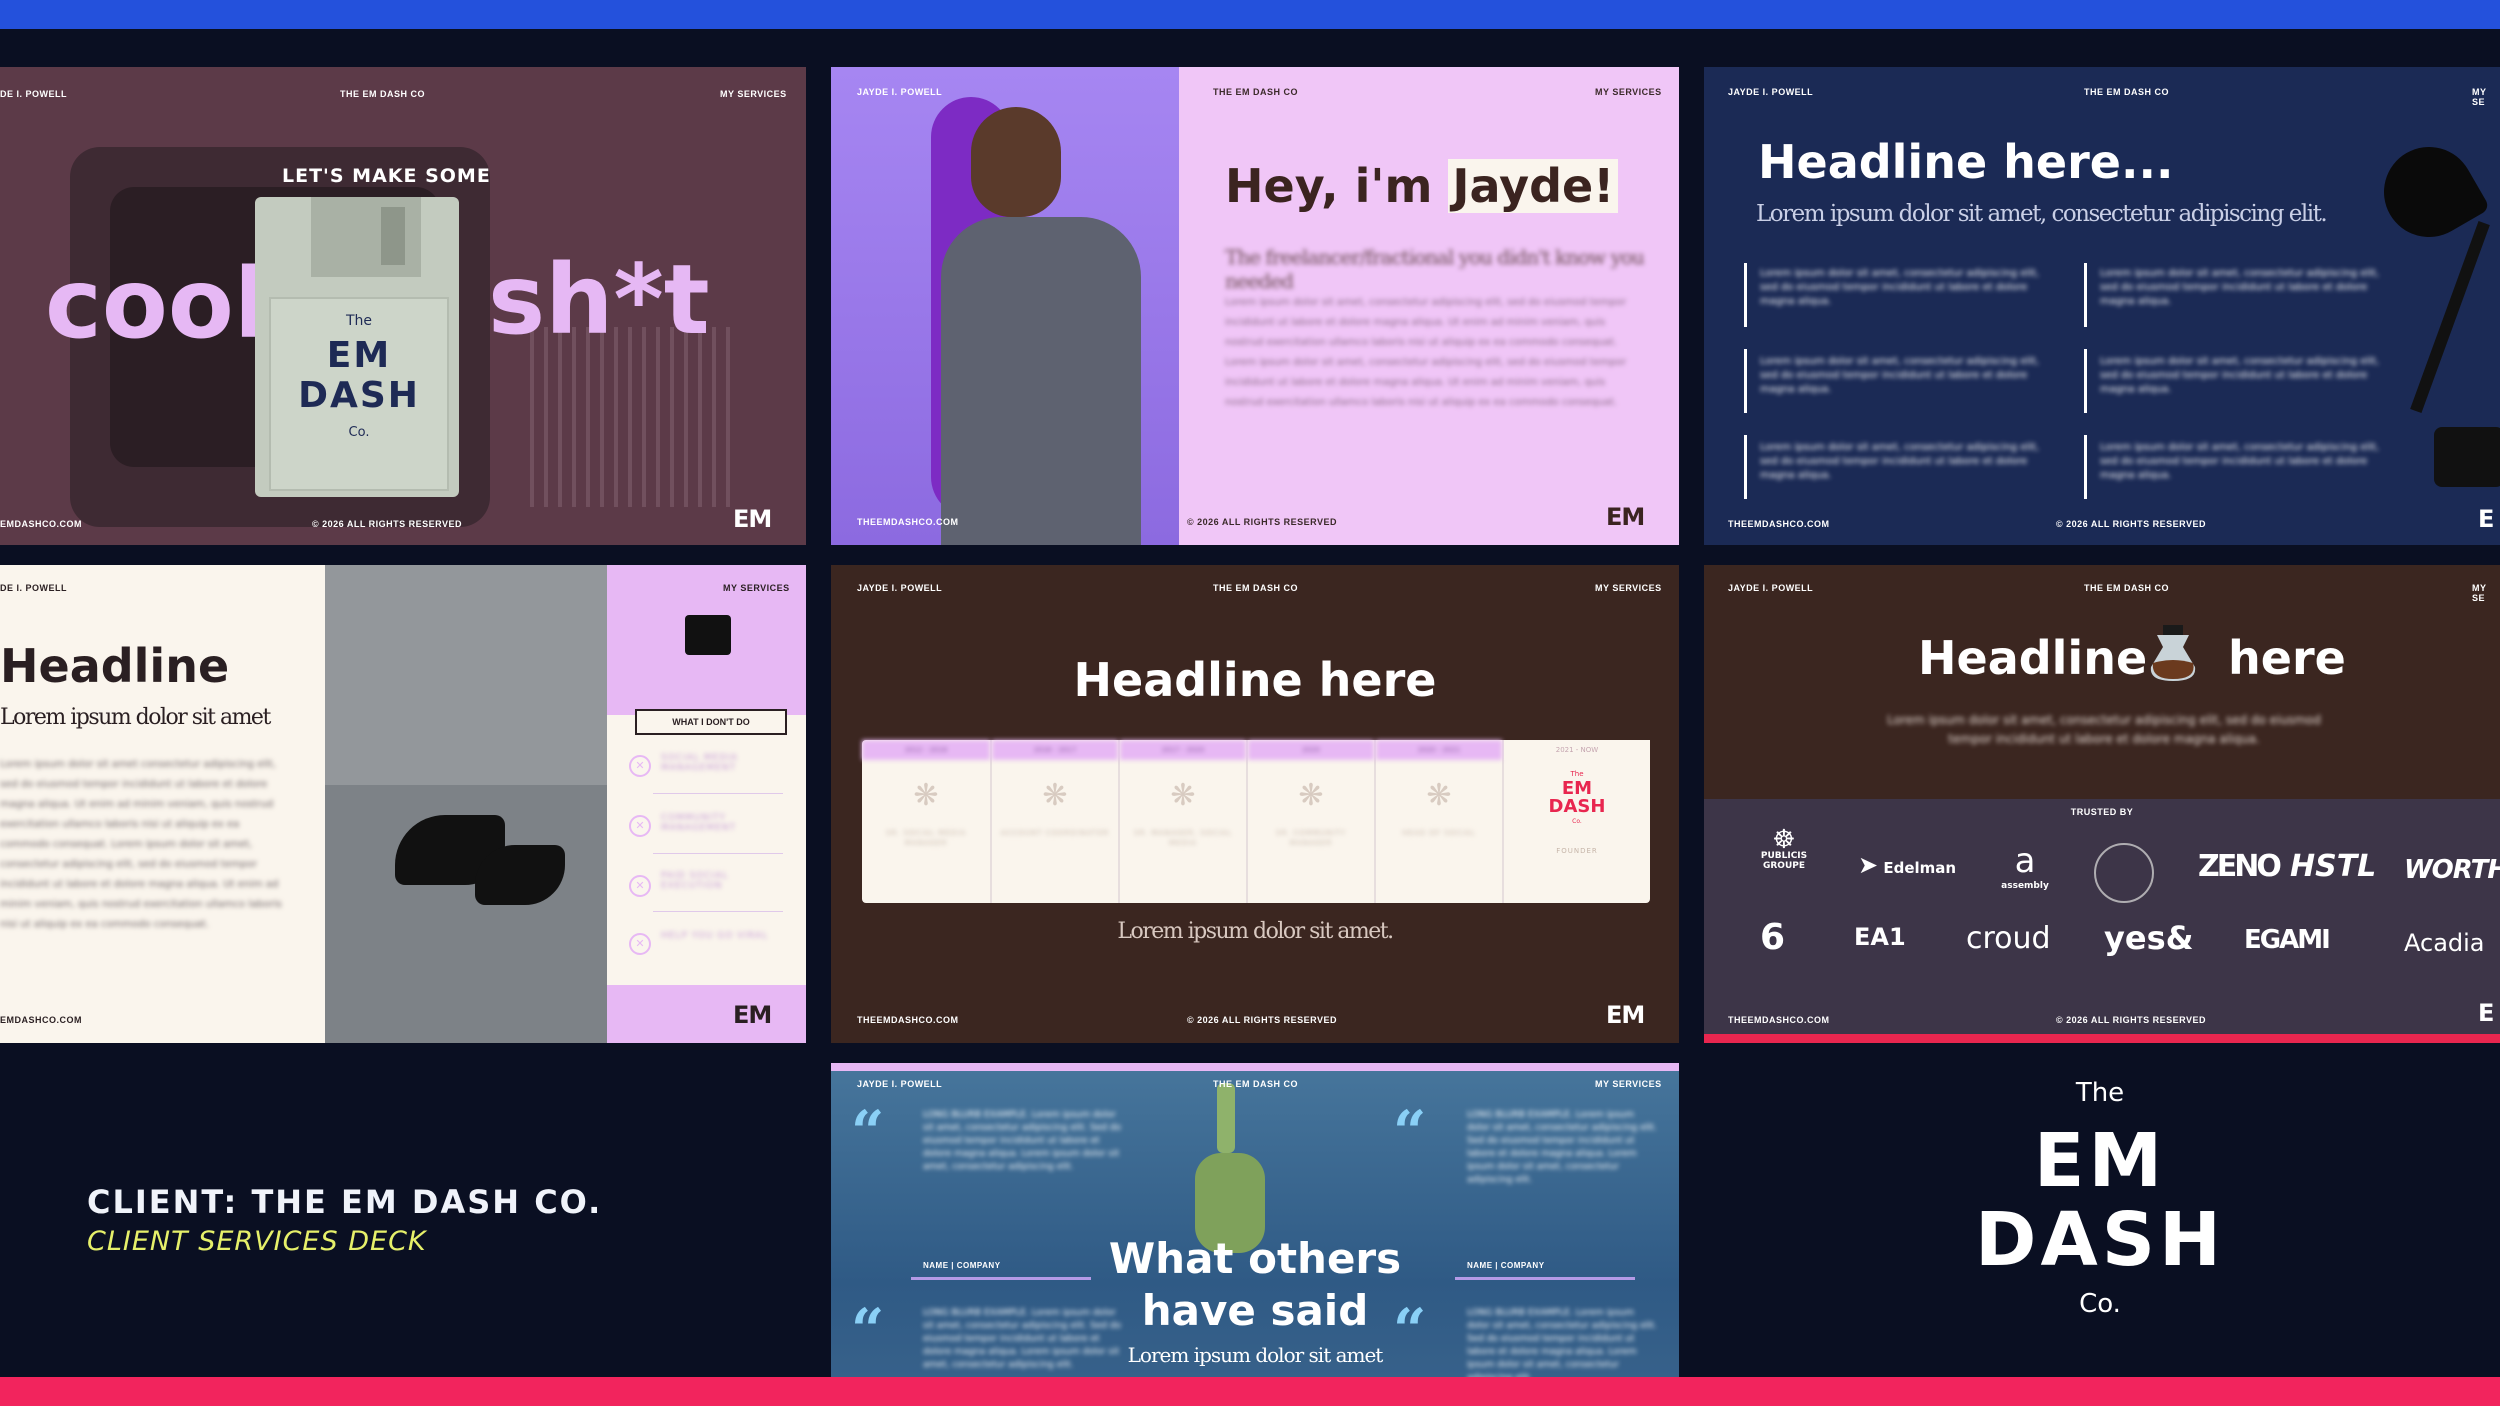 Image resolution: width=2500 pixels, height=1406 pixels. Describe the element at coordinates (715, 936) in the screenshot. I see `service-item: HELP YOU GO VIRAL` at that location.